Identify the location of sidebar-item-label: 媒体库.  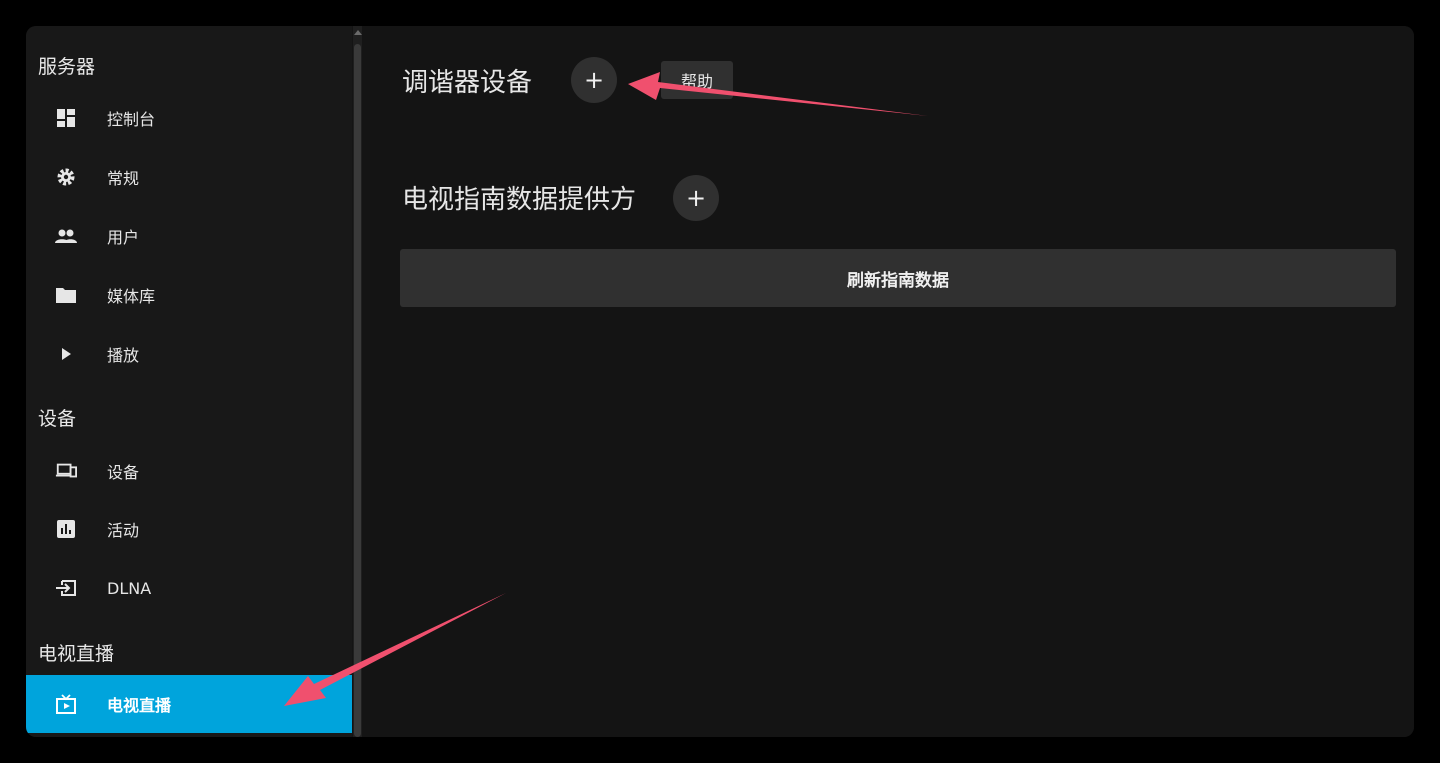
(131, 296).